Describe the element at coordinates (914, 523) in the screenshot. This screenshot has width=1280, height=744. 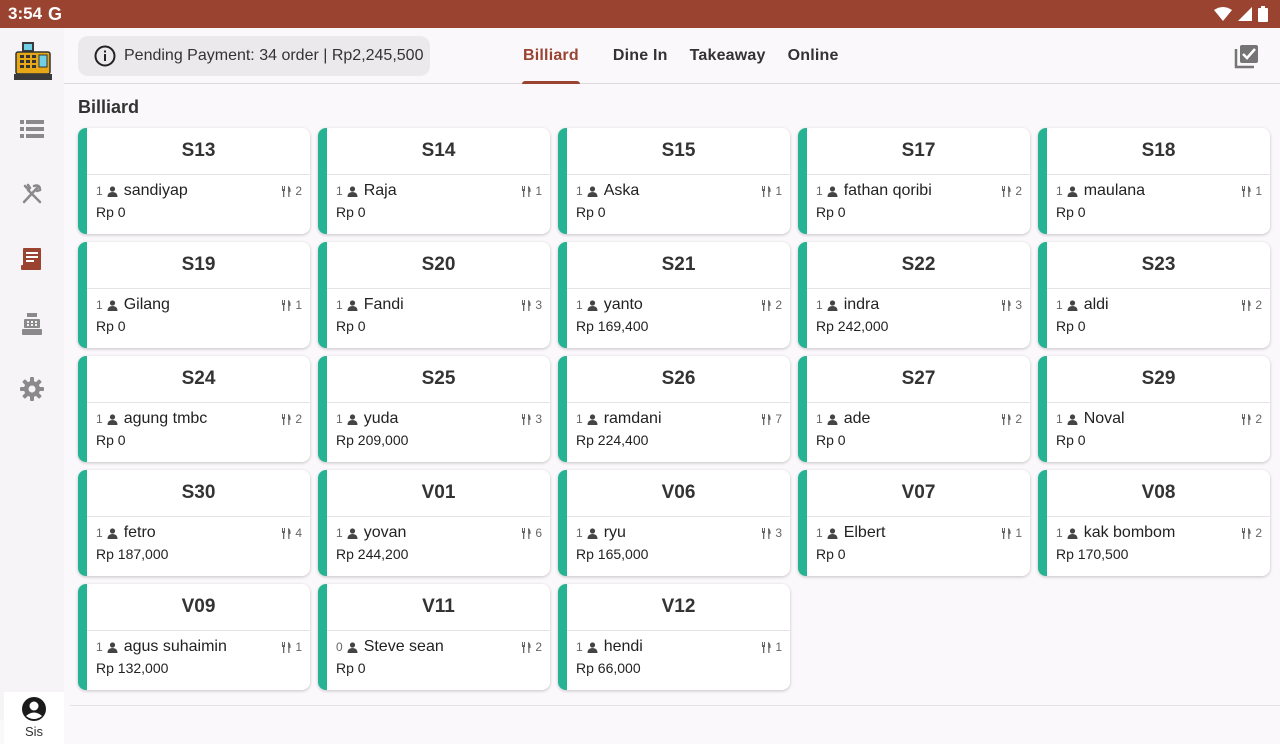
I see `table-card: V07 1 Elbert 1 Rp 0` at that location.